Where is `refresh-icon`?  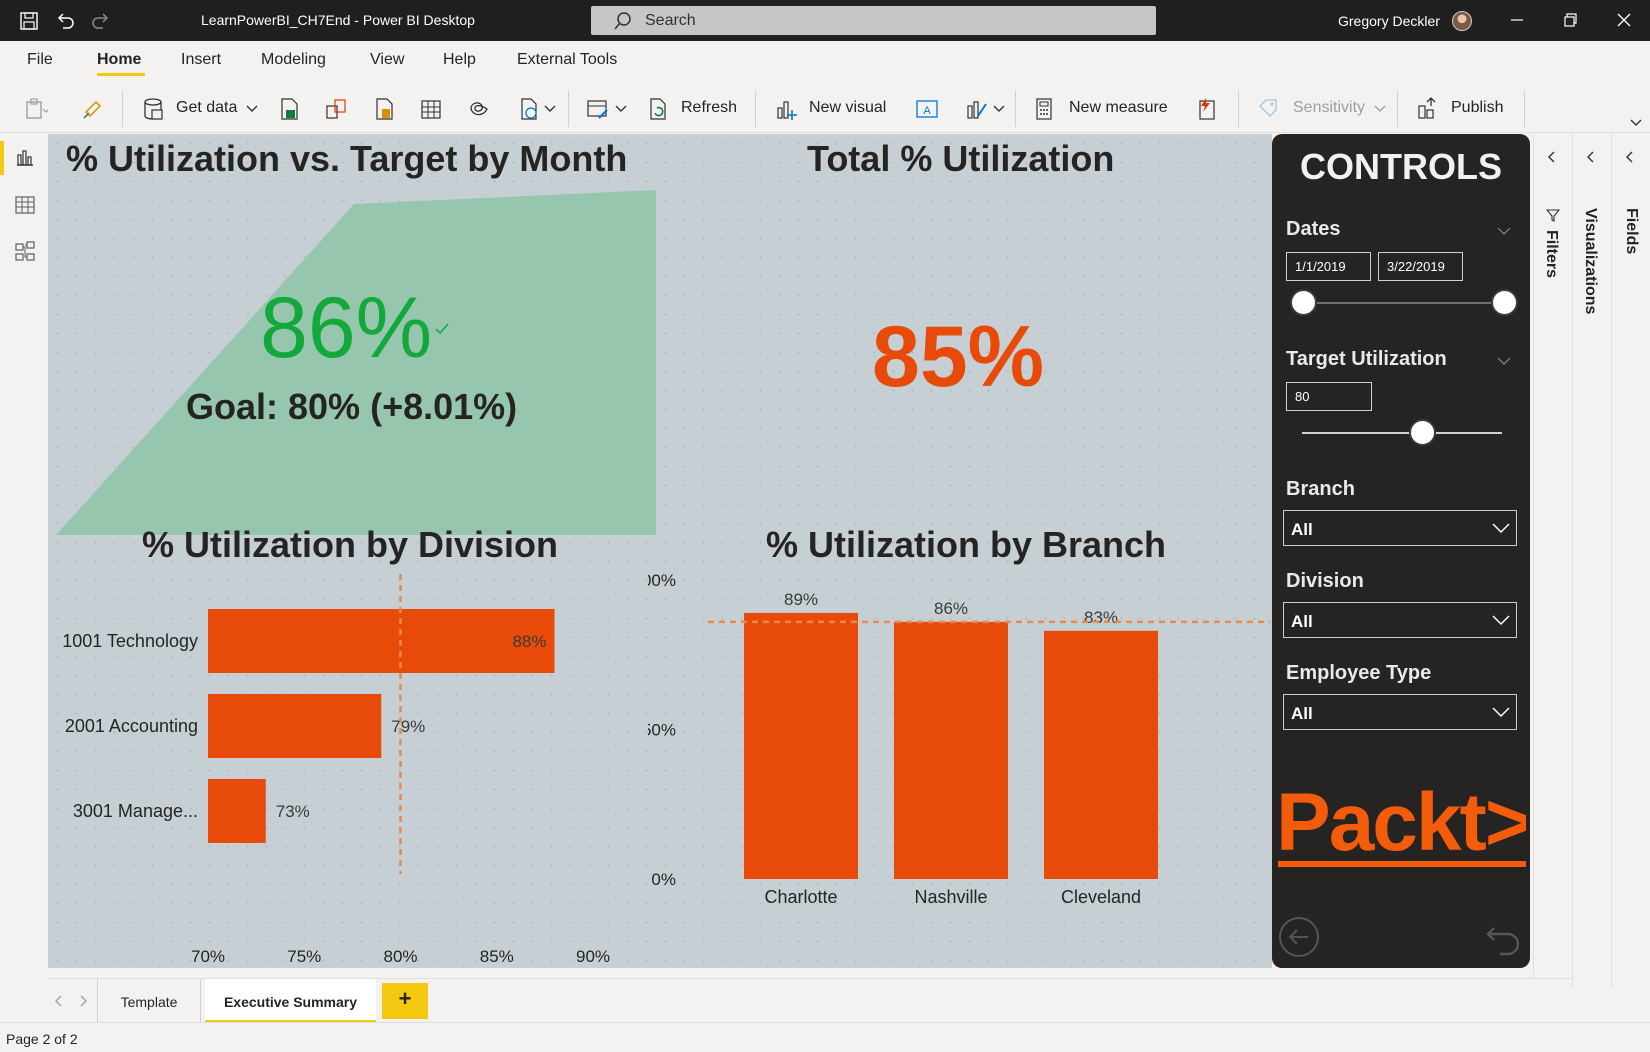
refresh-icon is located at coordinates (658, 109).